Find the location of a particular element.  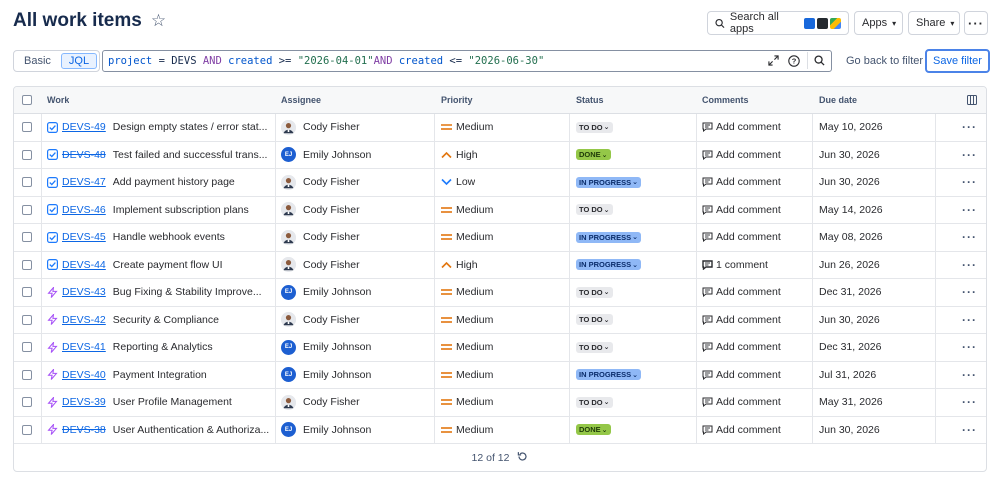

more-actions-button: ··· is located at coordinates (976, 23).